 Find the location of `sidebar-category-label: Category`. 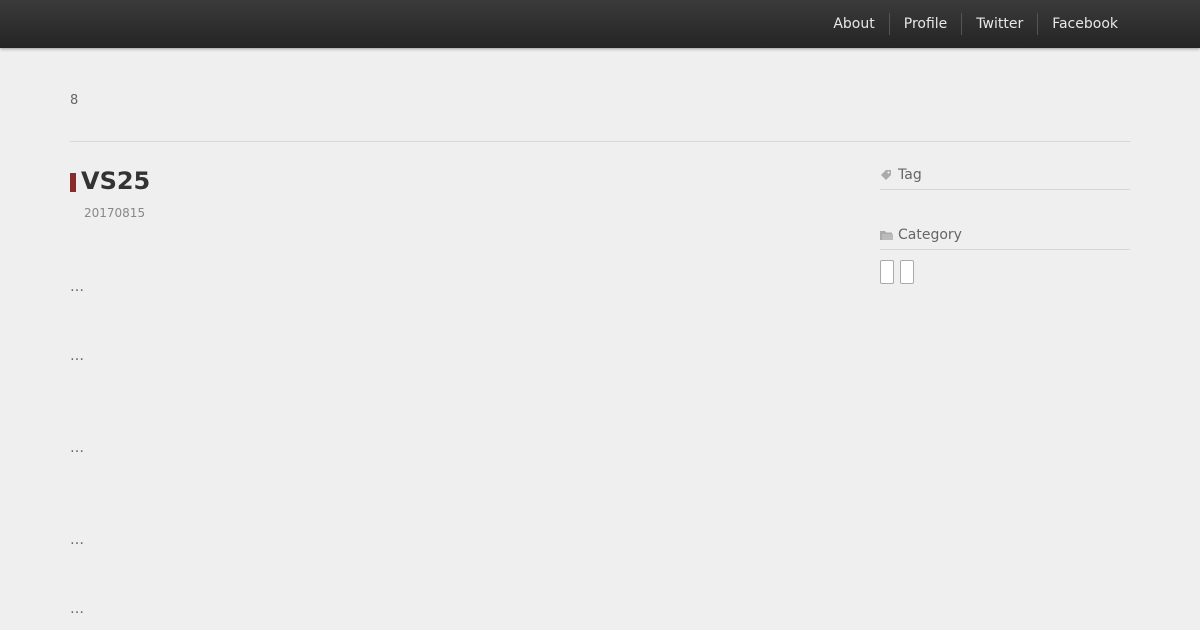

sidebar-category-label: Category is located at coordinates (930, 235).